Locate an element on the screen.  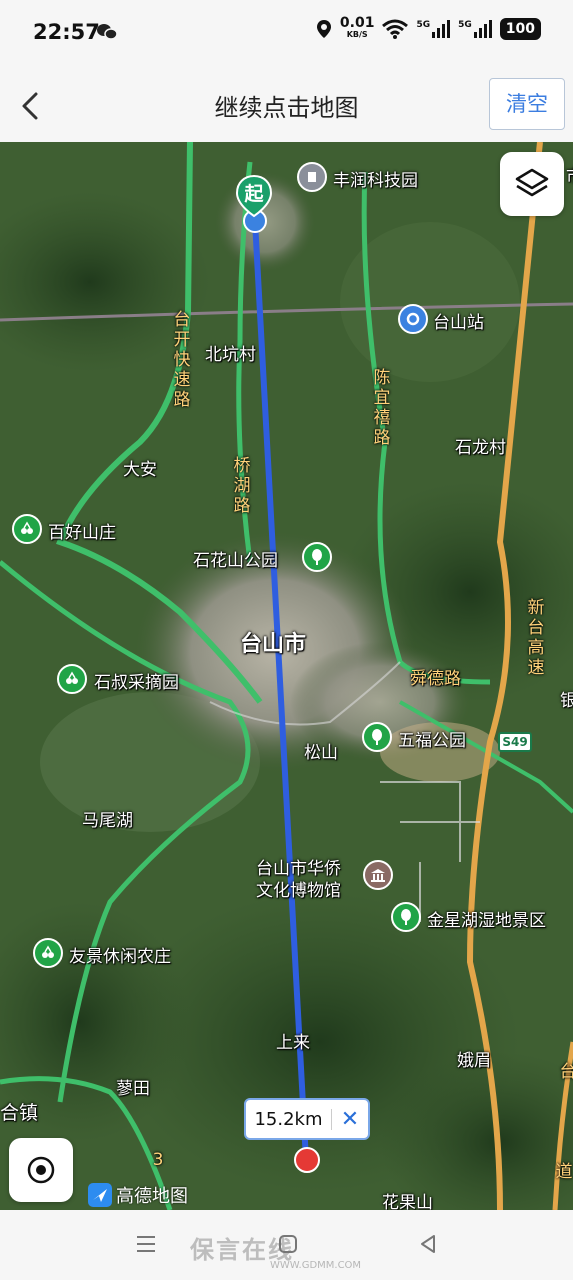
layers-icon is located at coordinates (532, 182).